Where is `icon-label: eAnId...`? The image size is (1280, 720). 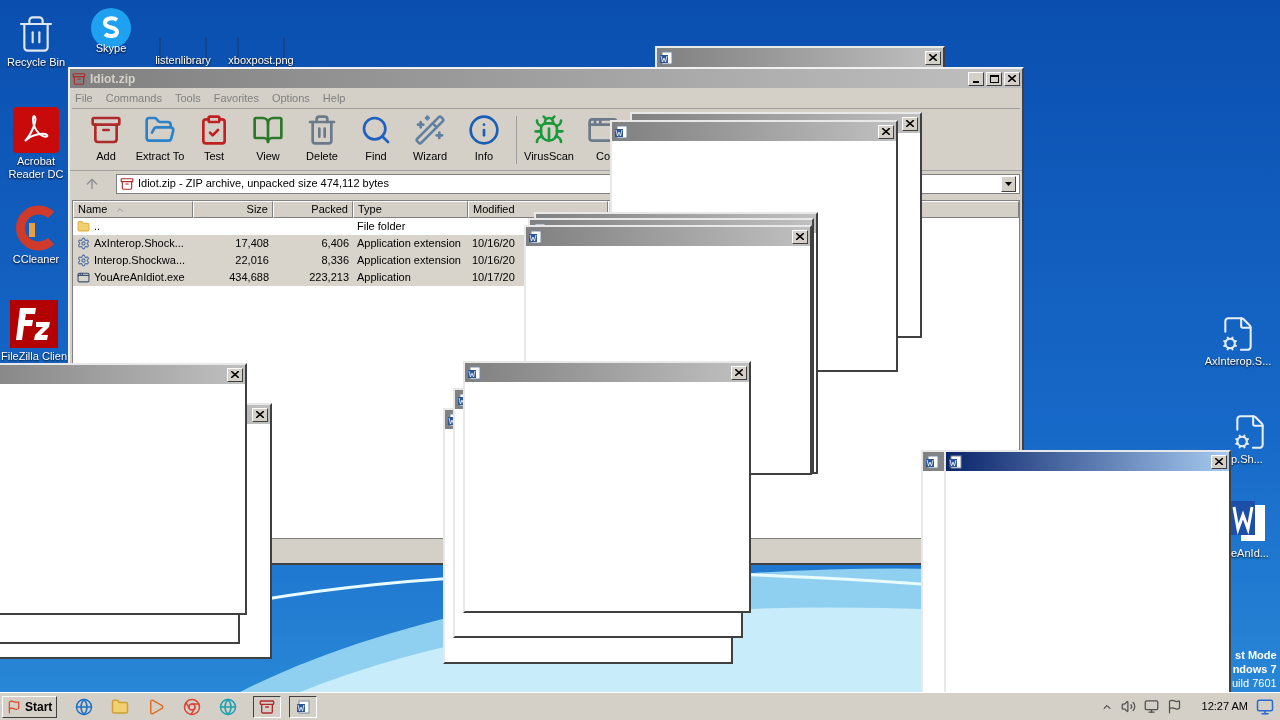 icon-label: eAnId... is located at coordinates (1250, 553).